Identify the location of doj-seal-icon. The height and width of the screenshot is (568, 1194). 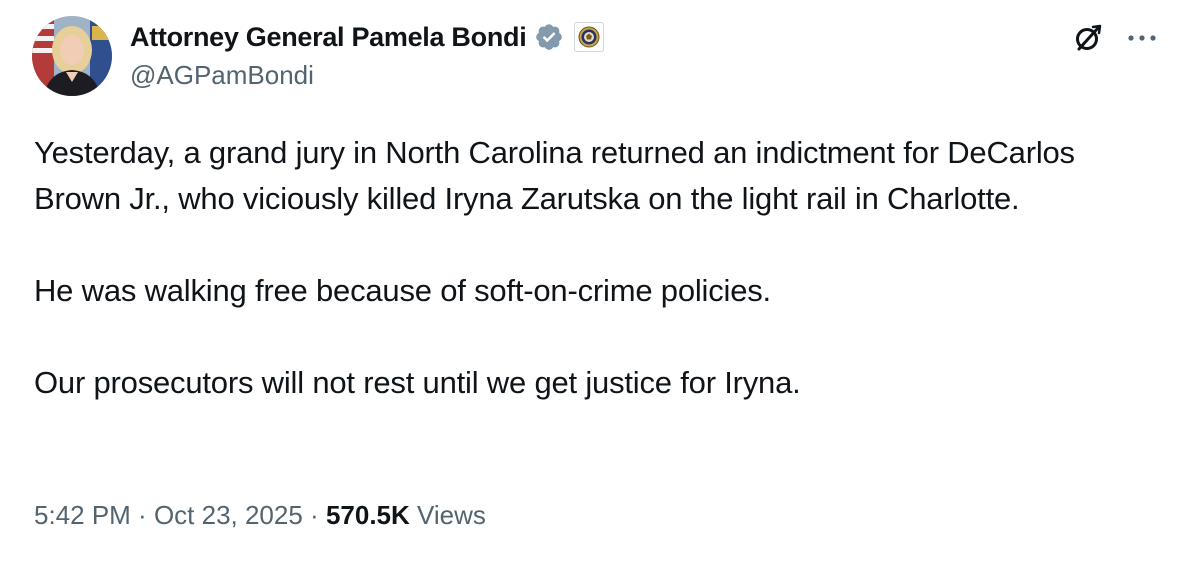
(589, 37).